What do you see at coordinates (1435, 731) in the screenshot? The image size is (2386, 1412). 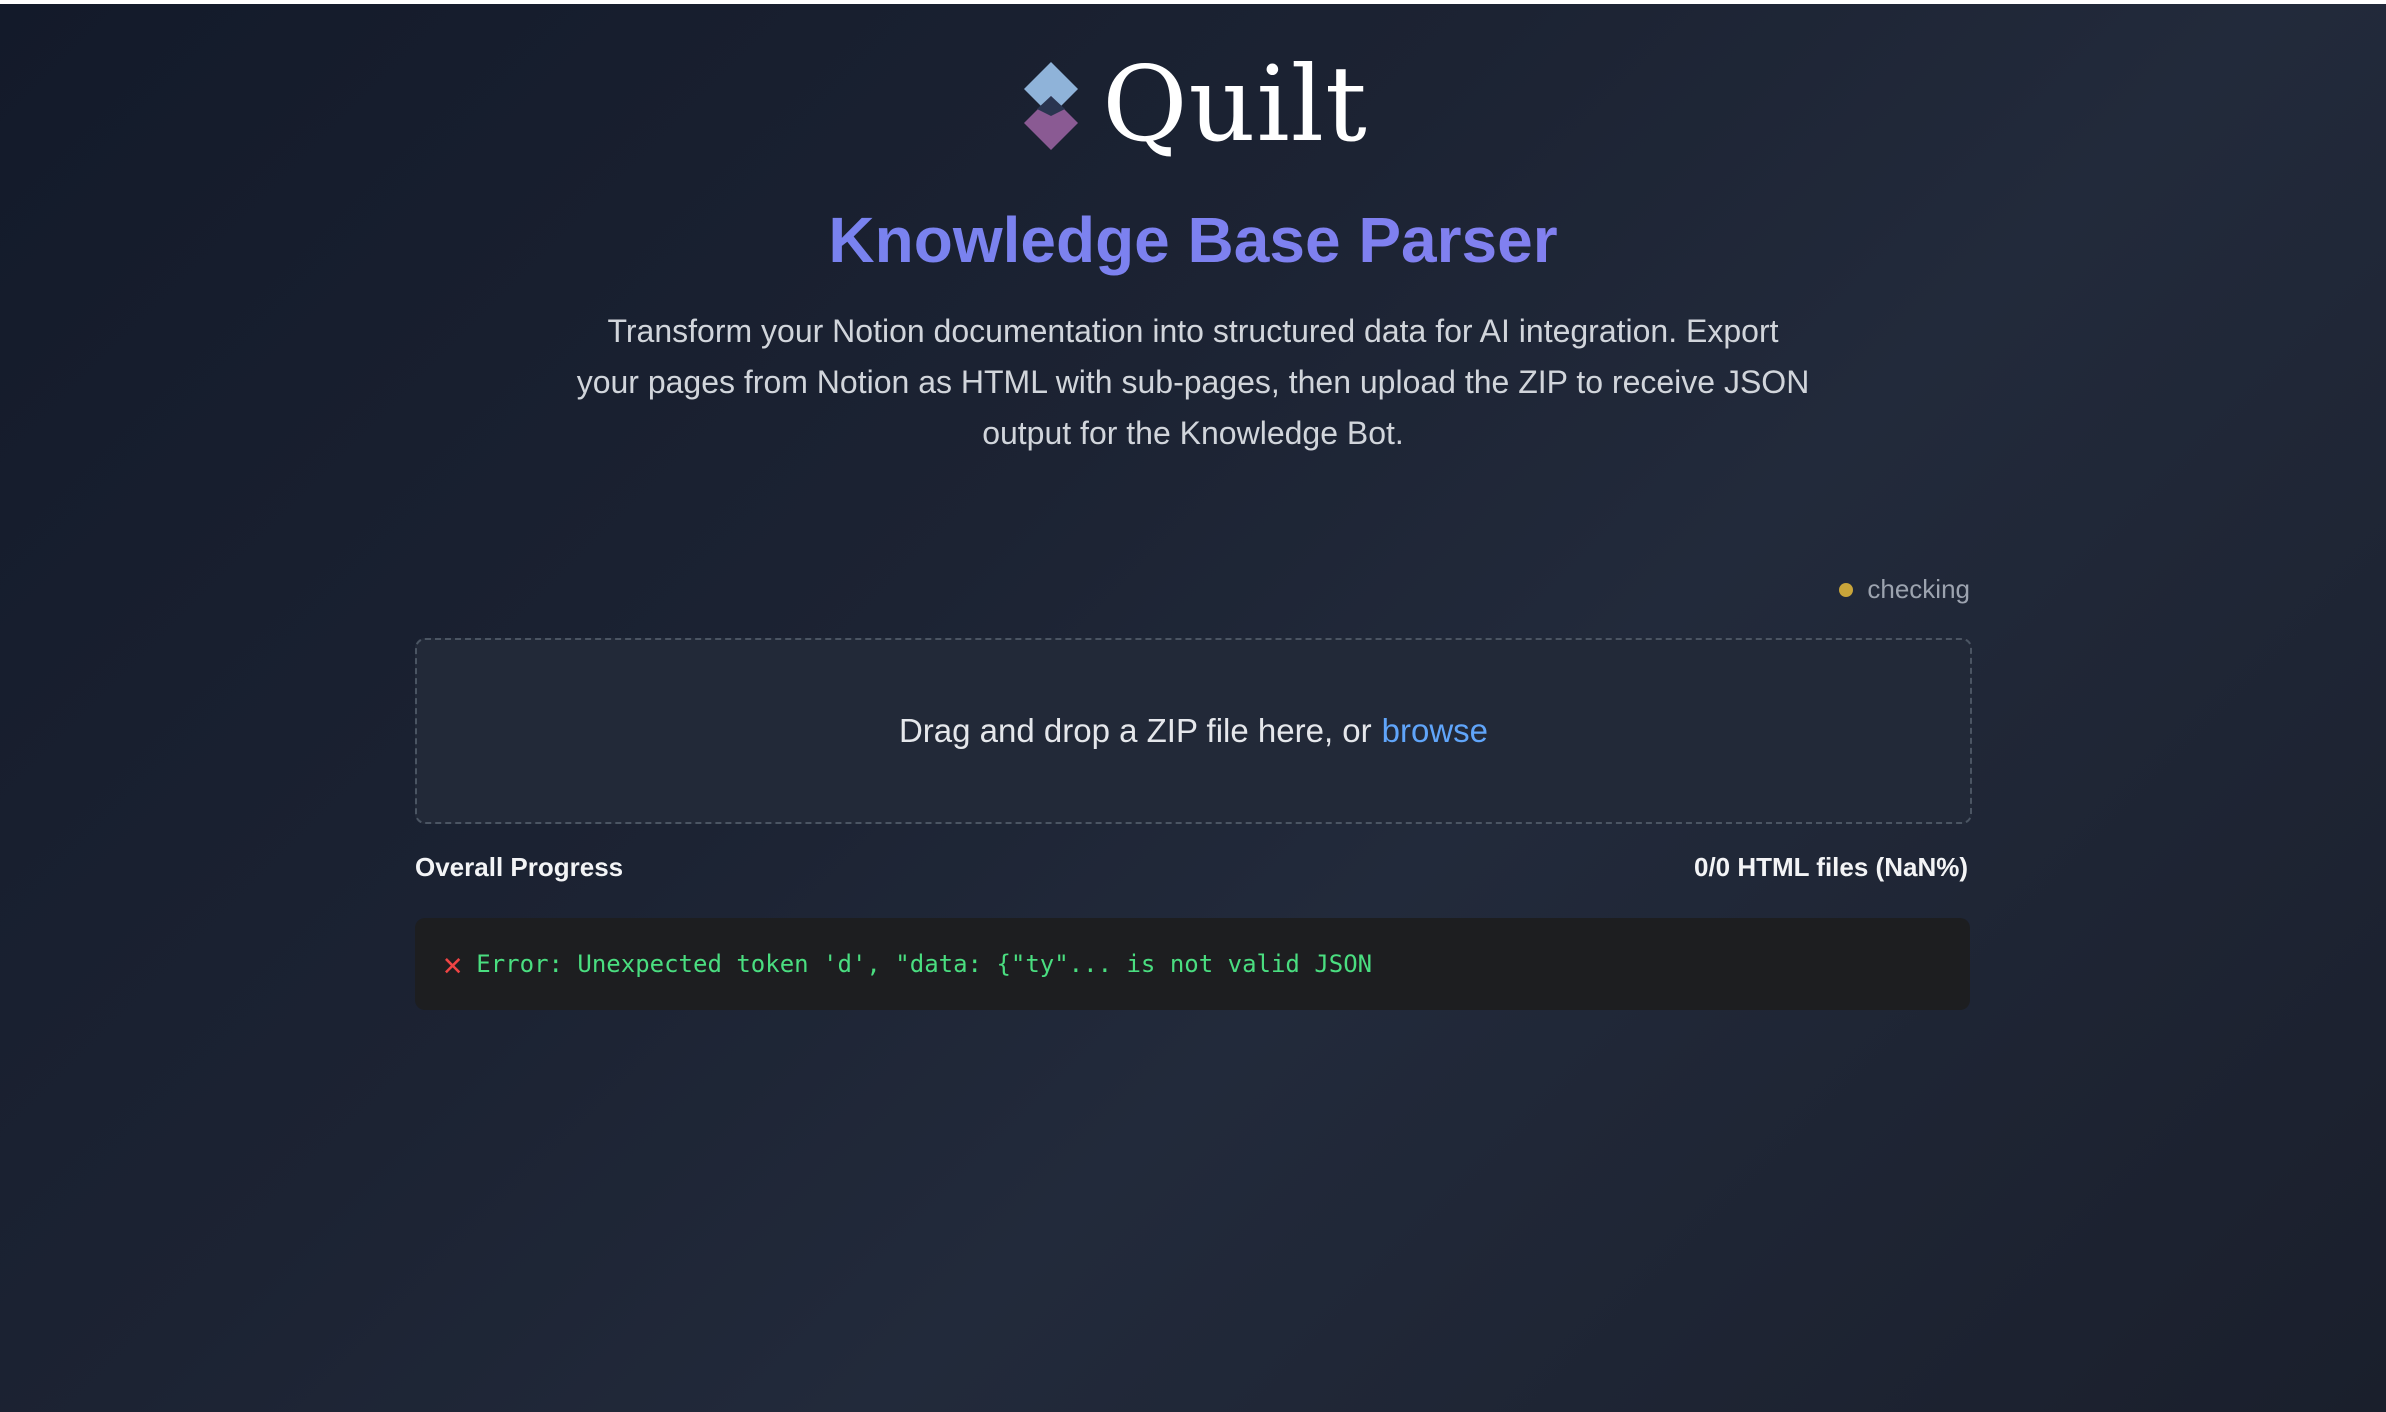 I see `browse-link: browse` at bounding box center [1435, 731].